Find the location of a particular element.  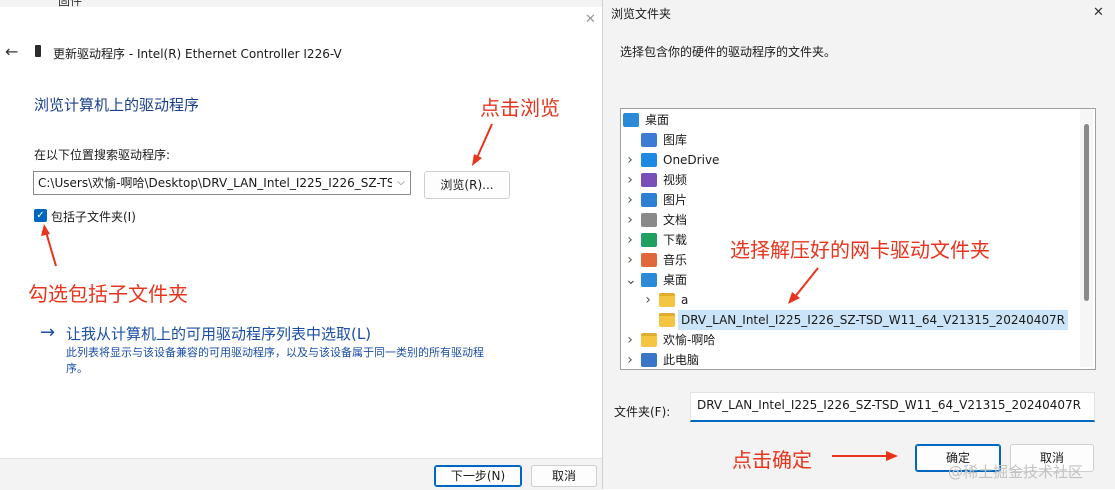

dialog-title: 浏览文件夹 is located at coordinates (641, 14).